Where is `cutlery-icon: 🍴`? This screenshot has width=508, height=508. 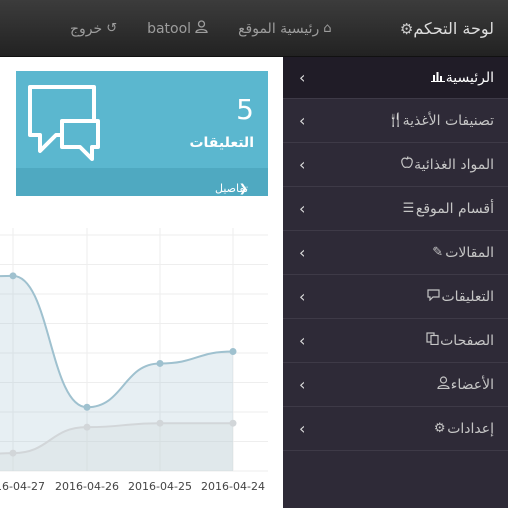 cutlery-icon: 🍴 is located at coordinates (395, 120).